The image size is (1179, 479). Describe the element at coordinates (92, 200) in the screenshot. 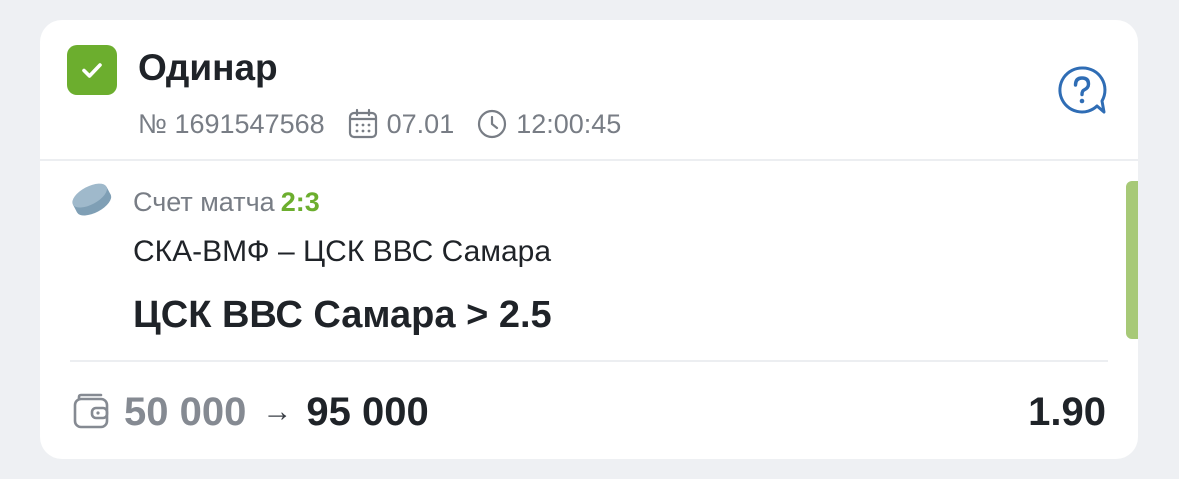

I see `hockey-puck-icon` at that location.